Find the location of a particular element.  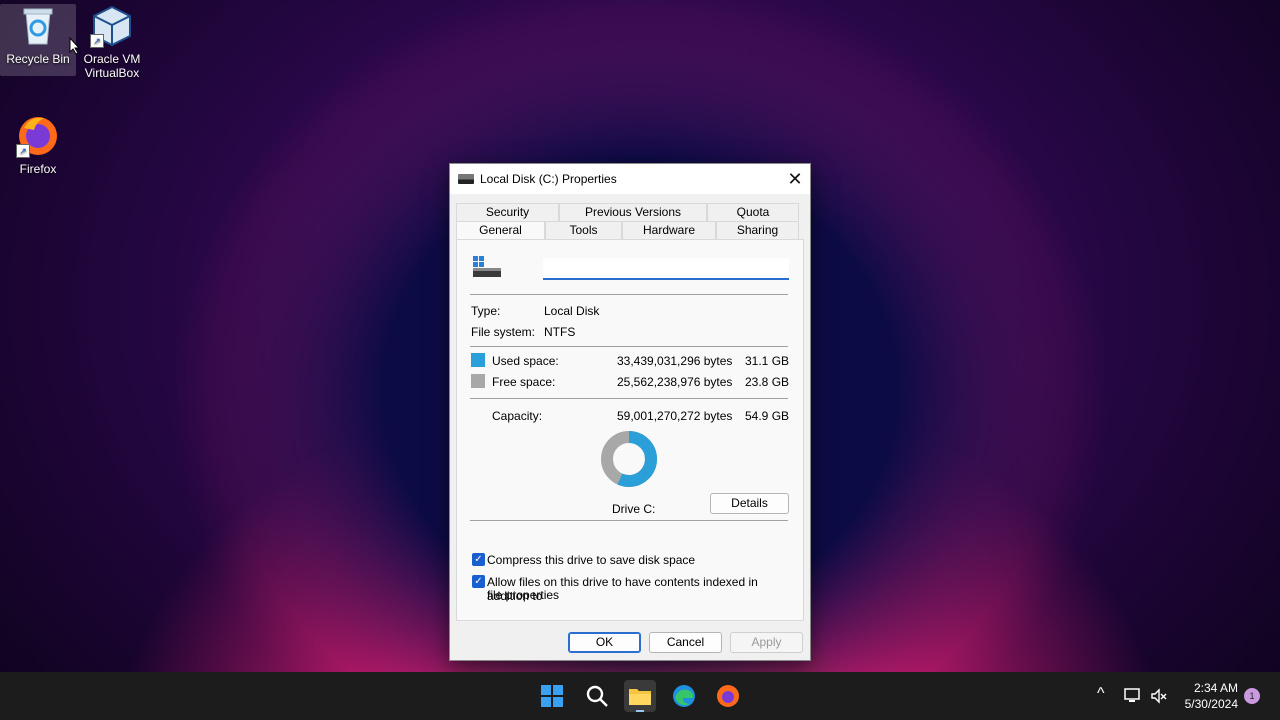

network-icon is located at coordinates (1133, 696).